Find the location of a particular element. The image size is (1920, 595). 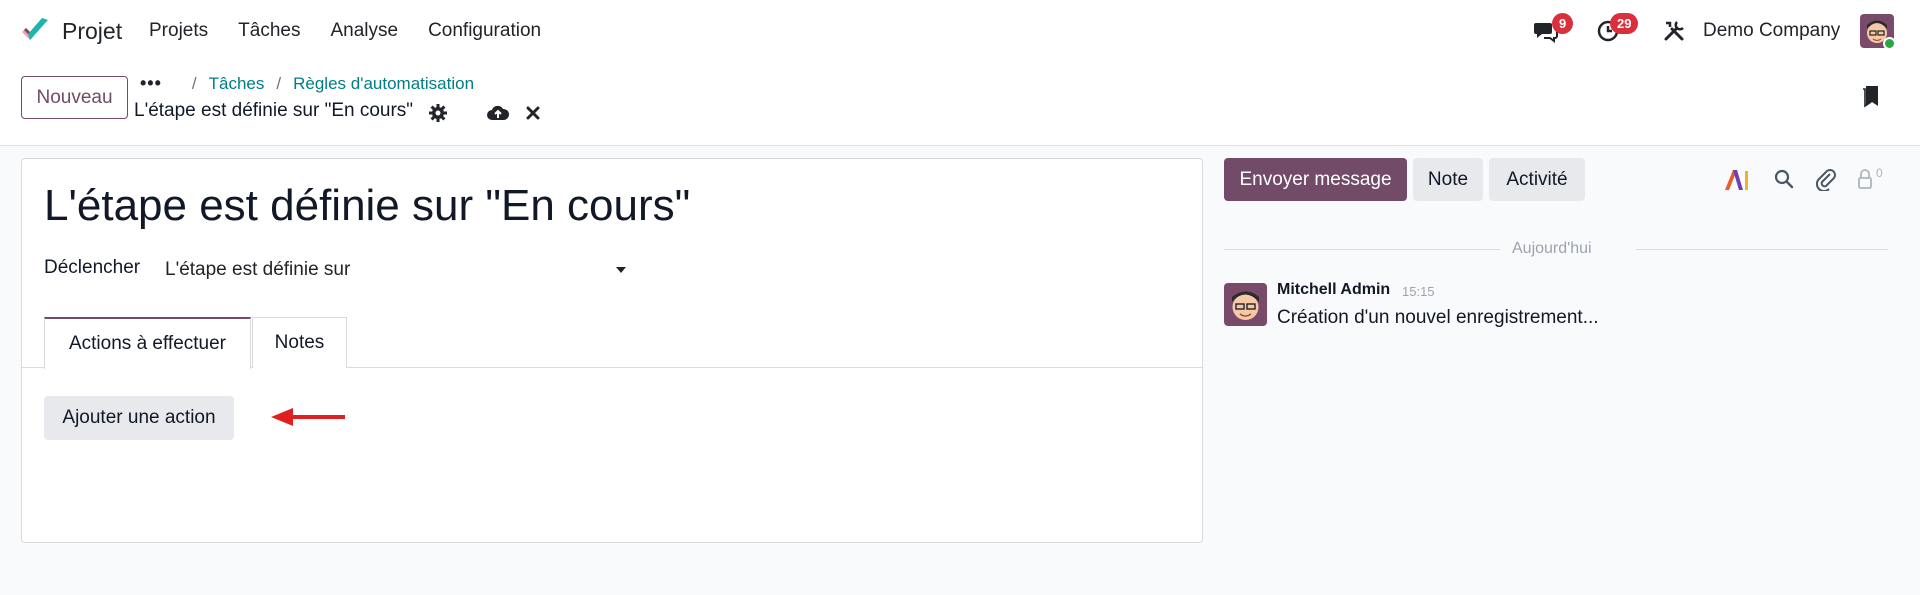

menu-item-analyse: Analyse is located at coordinates (364, 31).